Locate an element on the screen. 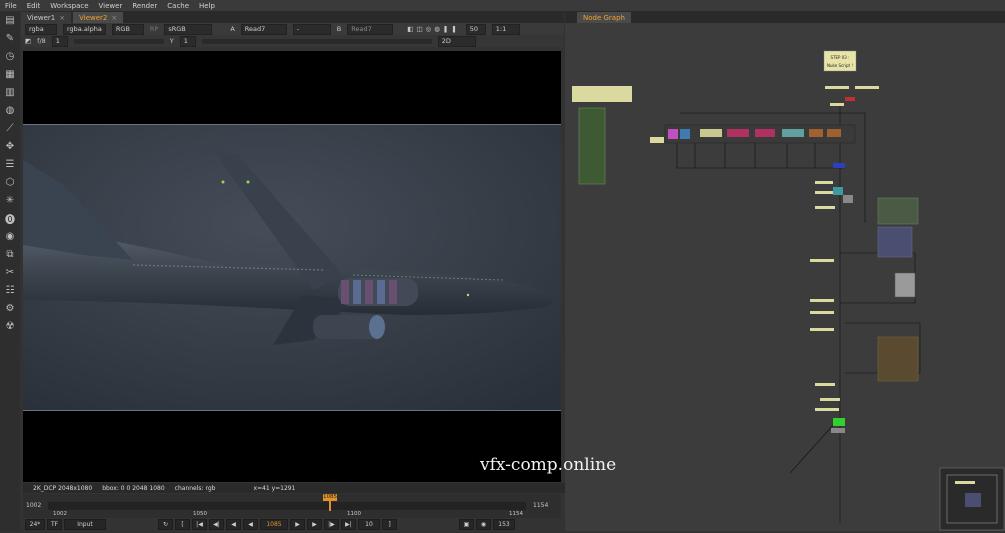 Image resolution: width=1005 pixels, height=533 pixels. node-merge is located at coordinates (838, 191).